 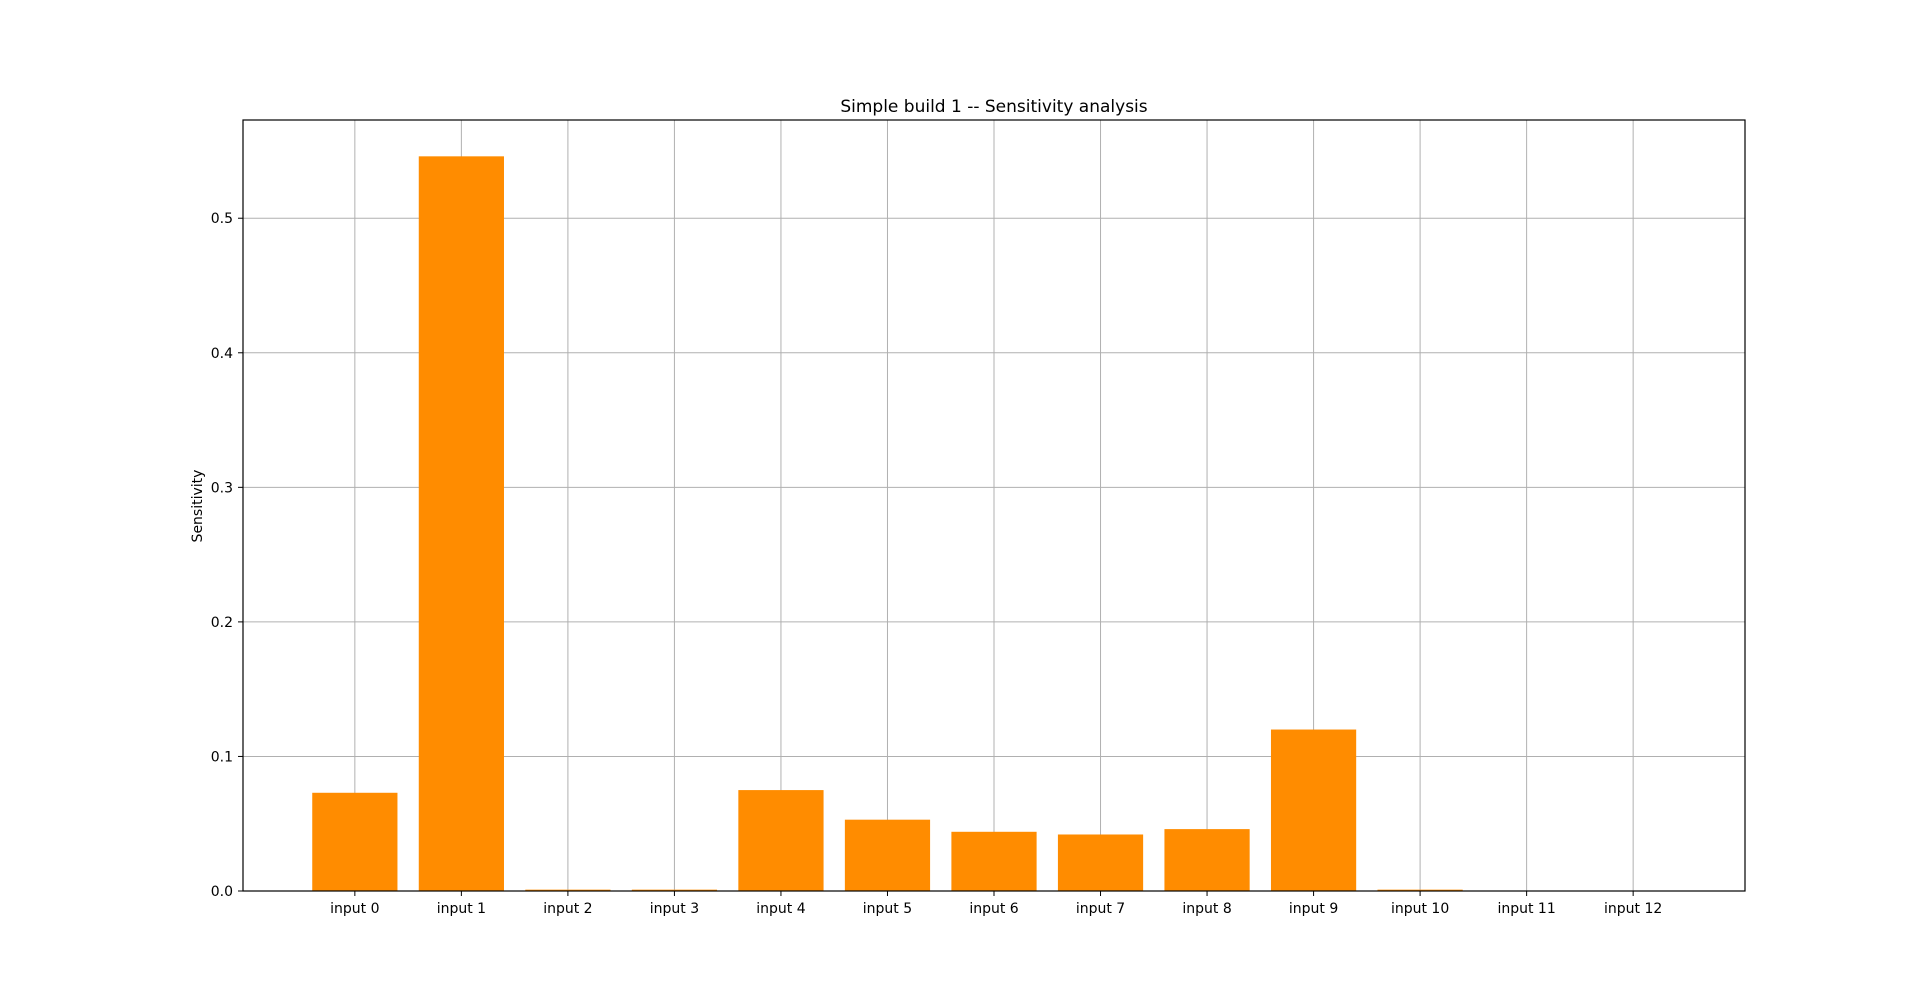 I want to click on x-tick-label: input 12, so click(x=1633, y=909).